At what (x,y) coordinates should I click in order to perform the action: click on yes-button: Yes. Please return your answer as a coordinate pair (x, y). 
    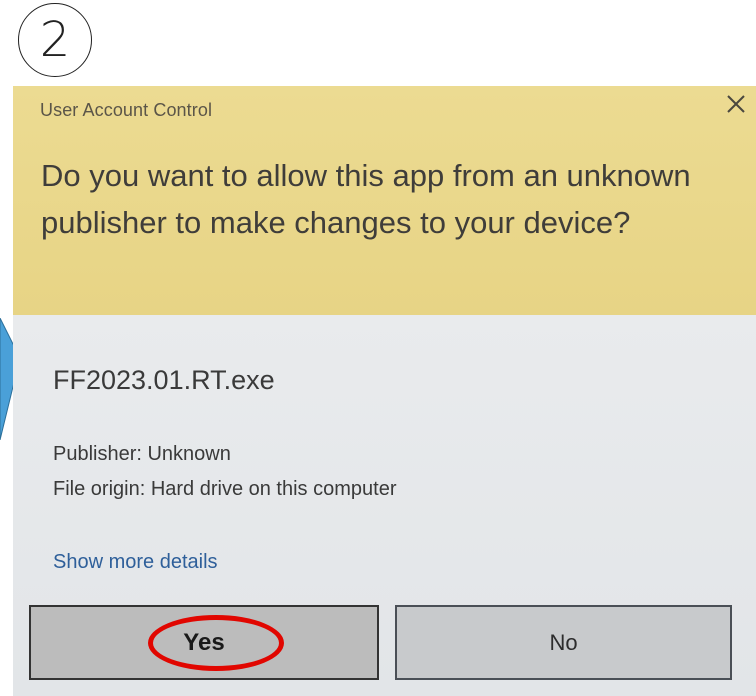
    Looking at the image, I should click on (204, 642).